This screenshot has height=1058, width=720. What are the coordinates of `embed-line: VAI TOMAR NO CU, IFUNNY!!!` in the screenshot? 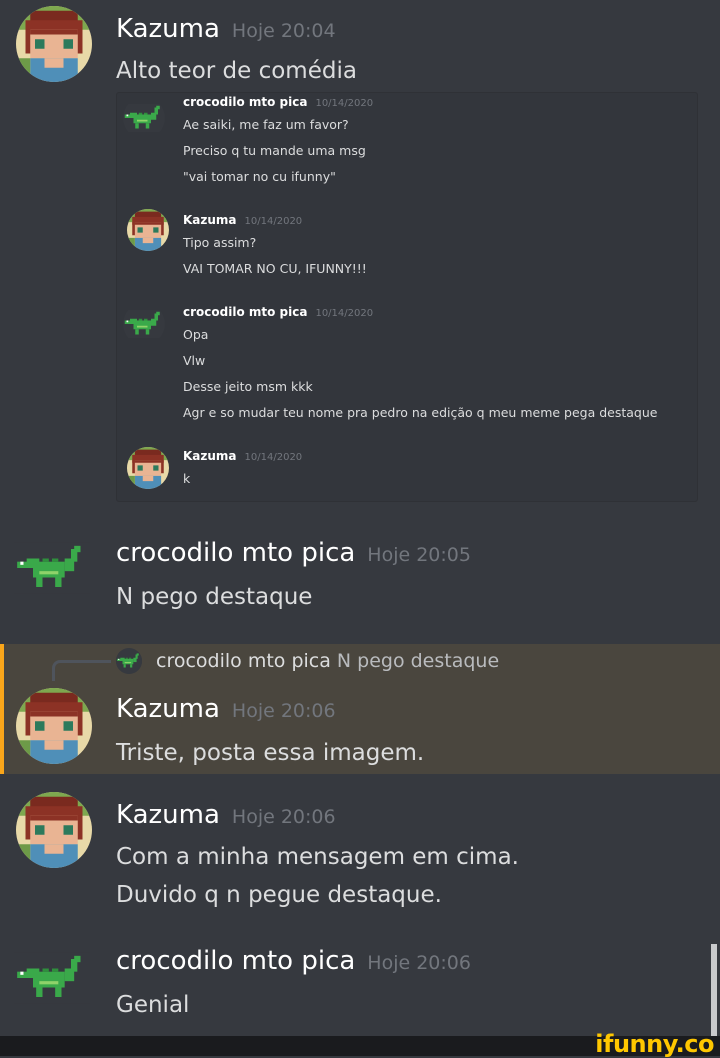 It's located at (275, 268).